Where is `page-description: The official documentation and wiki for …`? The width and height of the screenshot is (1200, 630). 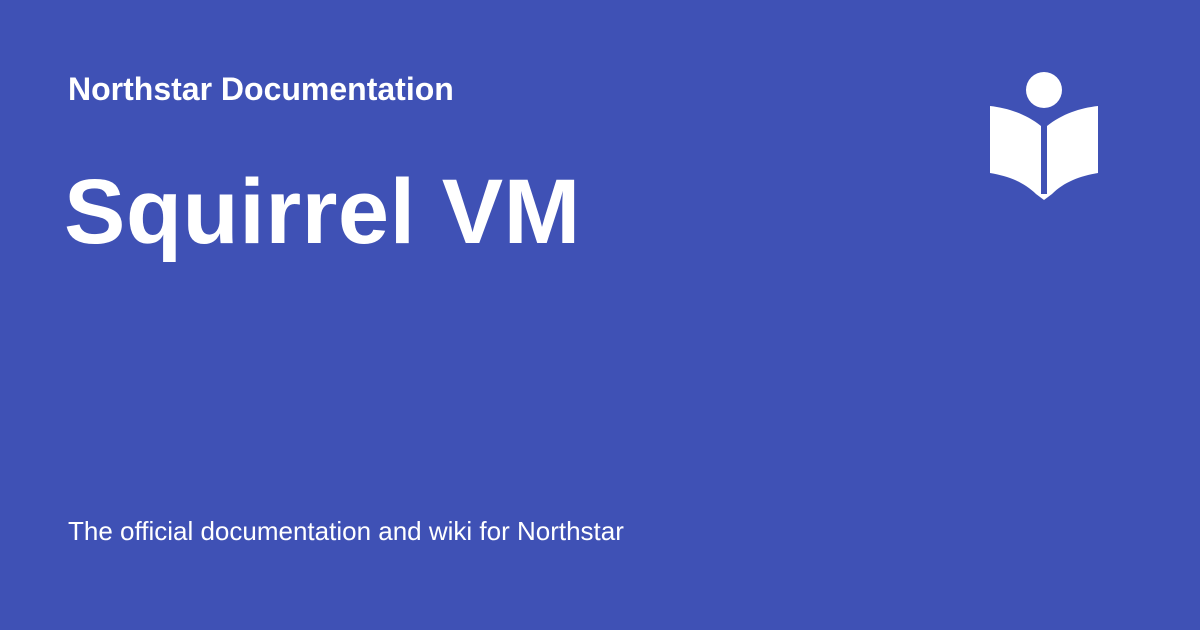
page-description: The official documentation and wiki for … is located at coordinates (346, 531).